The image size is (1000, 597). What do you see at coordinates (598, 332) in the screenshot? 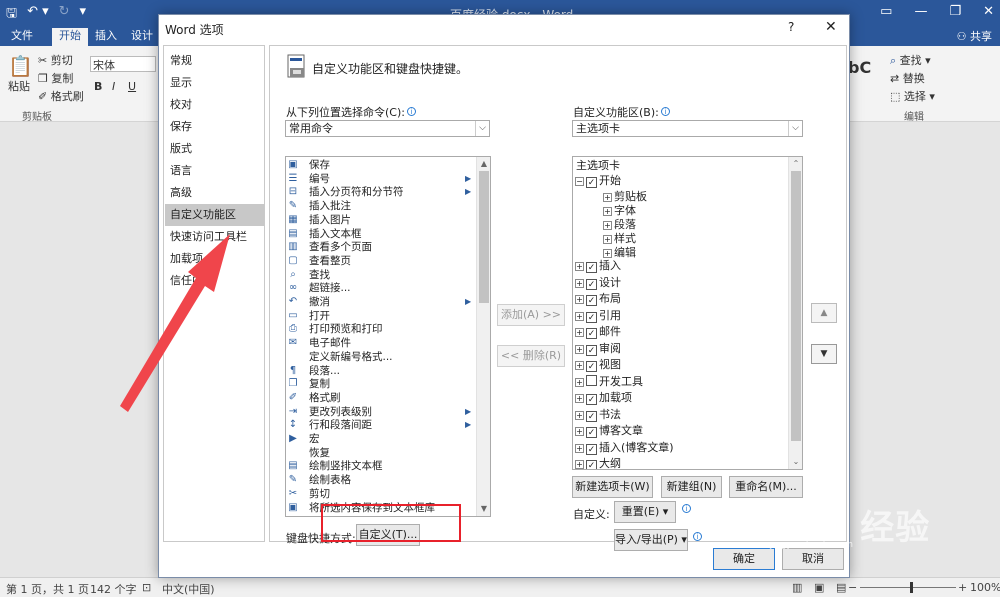
I see `tree-item: + ✓ 邮件` at bounding box center [598, 332].